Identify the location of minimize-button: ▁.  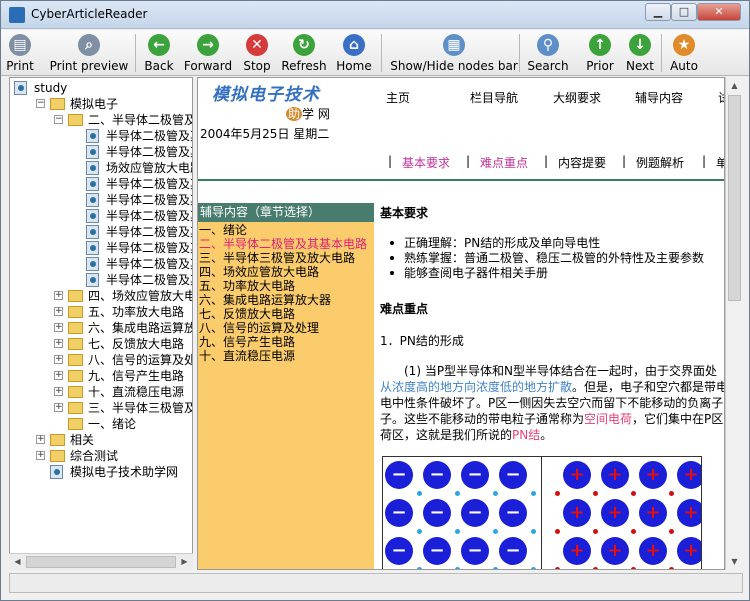
(658, 12).